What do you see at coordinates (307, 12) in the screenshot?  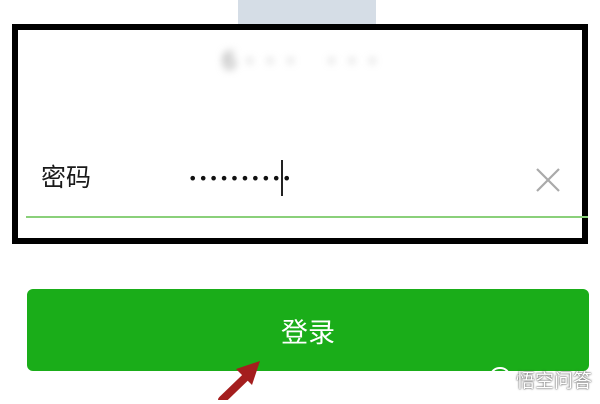 I see `avatar` at bounding box center [307, 12].